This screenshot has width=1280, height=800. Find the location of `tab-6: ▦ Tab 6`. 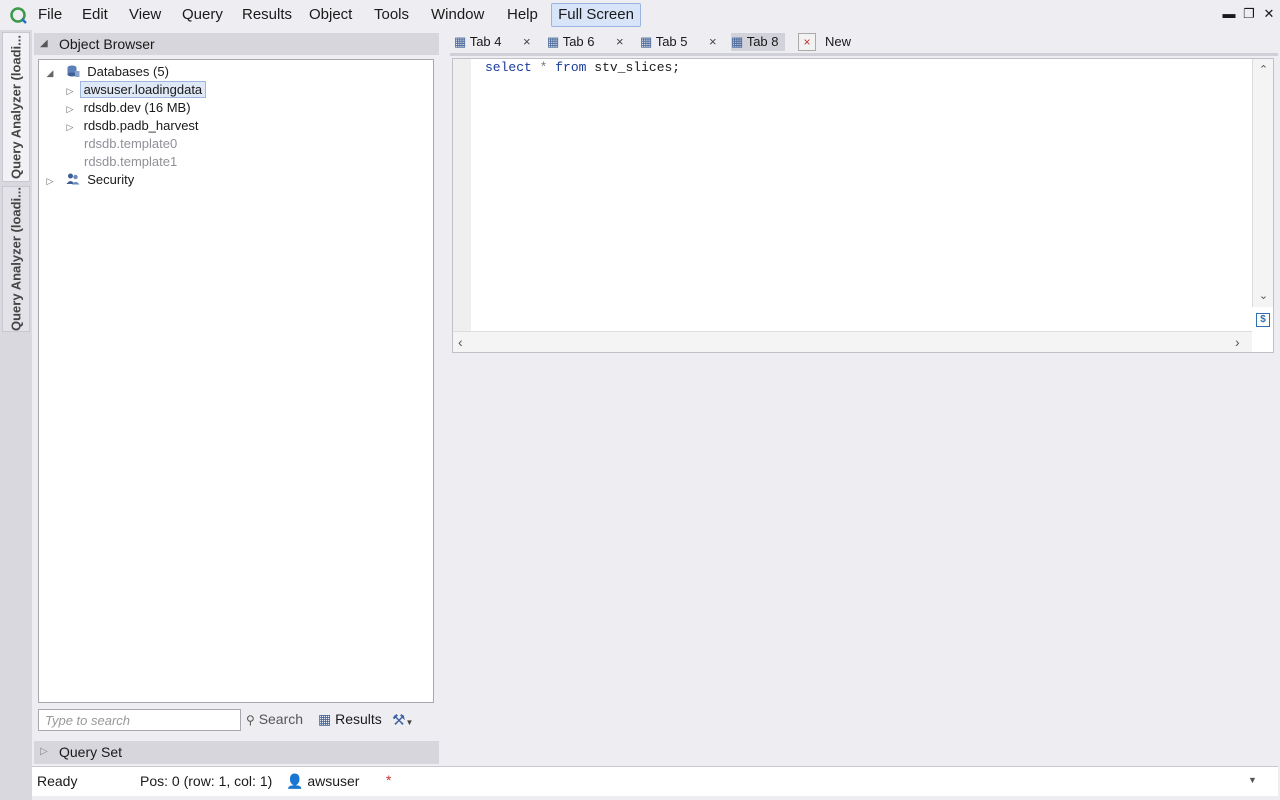

tab-6: ▦ Tab 6 is located at coordinates (571, 42).